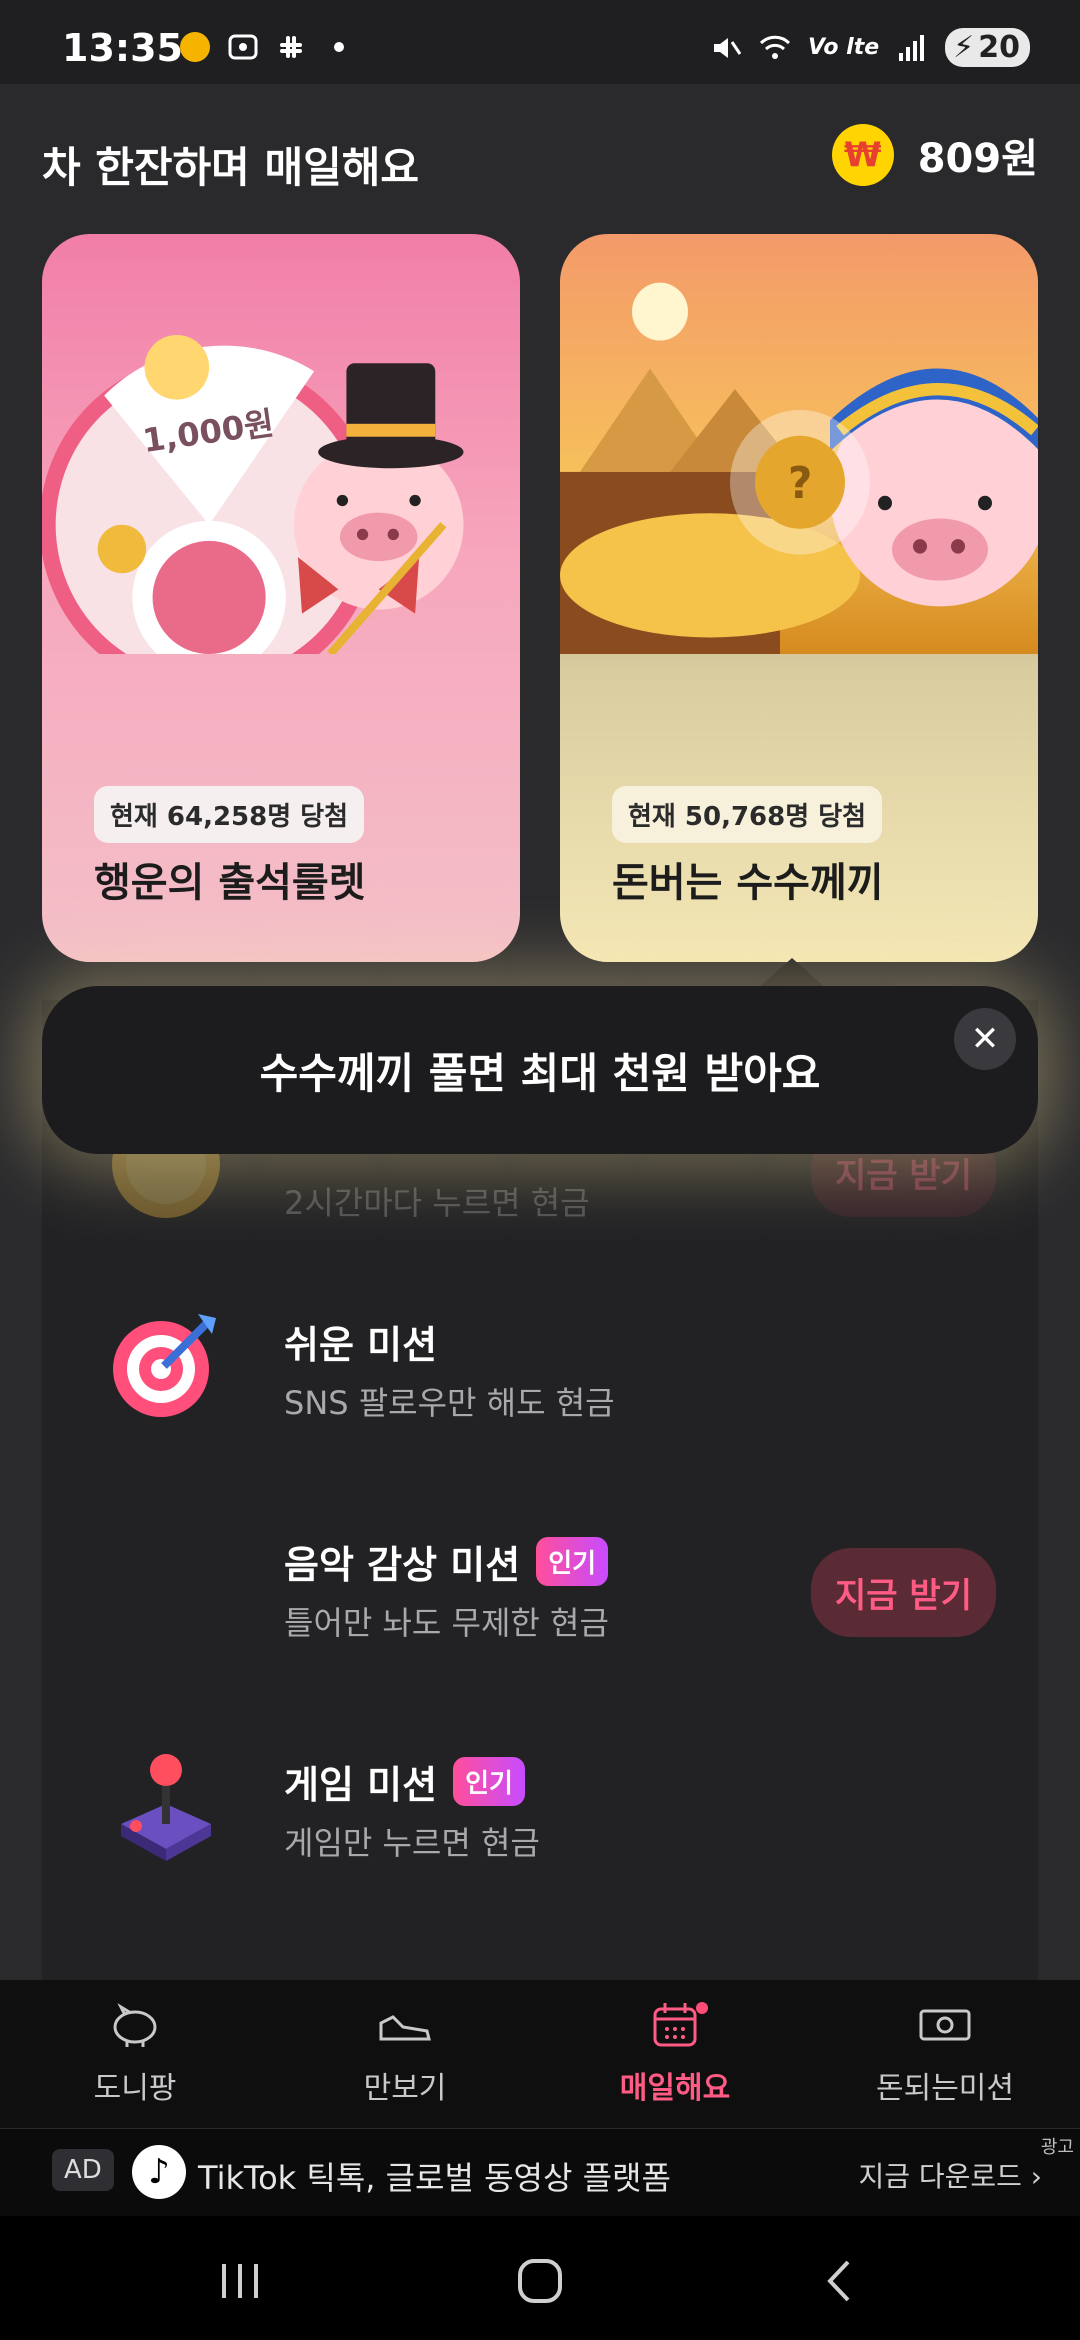 The width and height of the screenshot is (1080, 2340). I want to click on tab-missions: 돈되는미션, so click(945, 2054).